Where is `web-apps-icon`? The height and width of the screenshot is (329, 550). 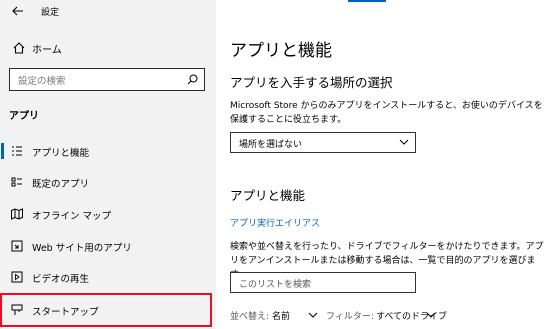
web-apps-icon is located at coordinates (17, 246).